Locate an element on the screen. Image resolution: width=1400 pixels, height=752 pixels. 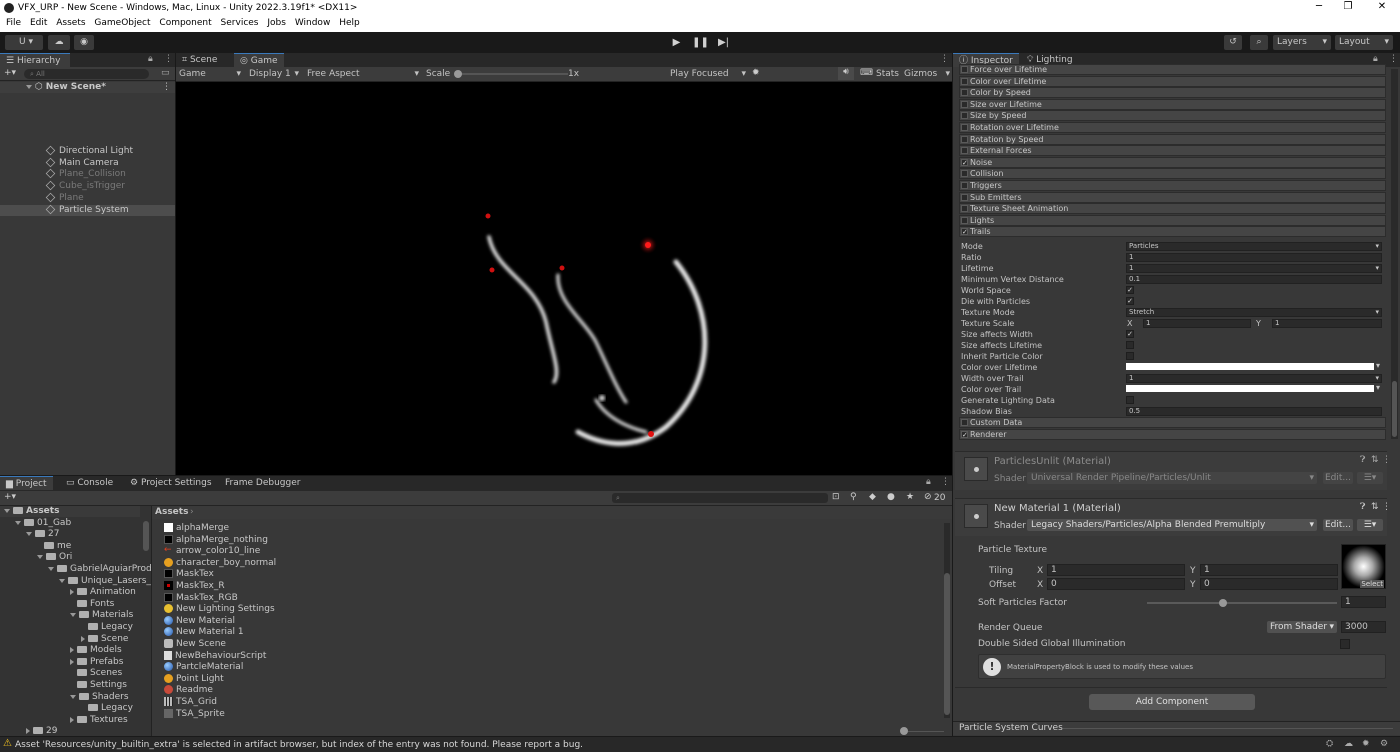
menu-edit: Edit is located at coordinates (35, 22).